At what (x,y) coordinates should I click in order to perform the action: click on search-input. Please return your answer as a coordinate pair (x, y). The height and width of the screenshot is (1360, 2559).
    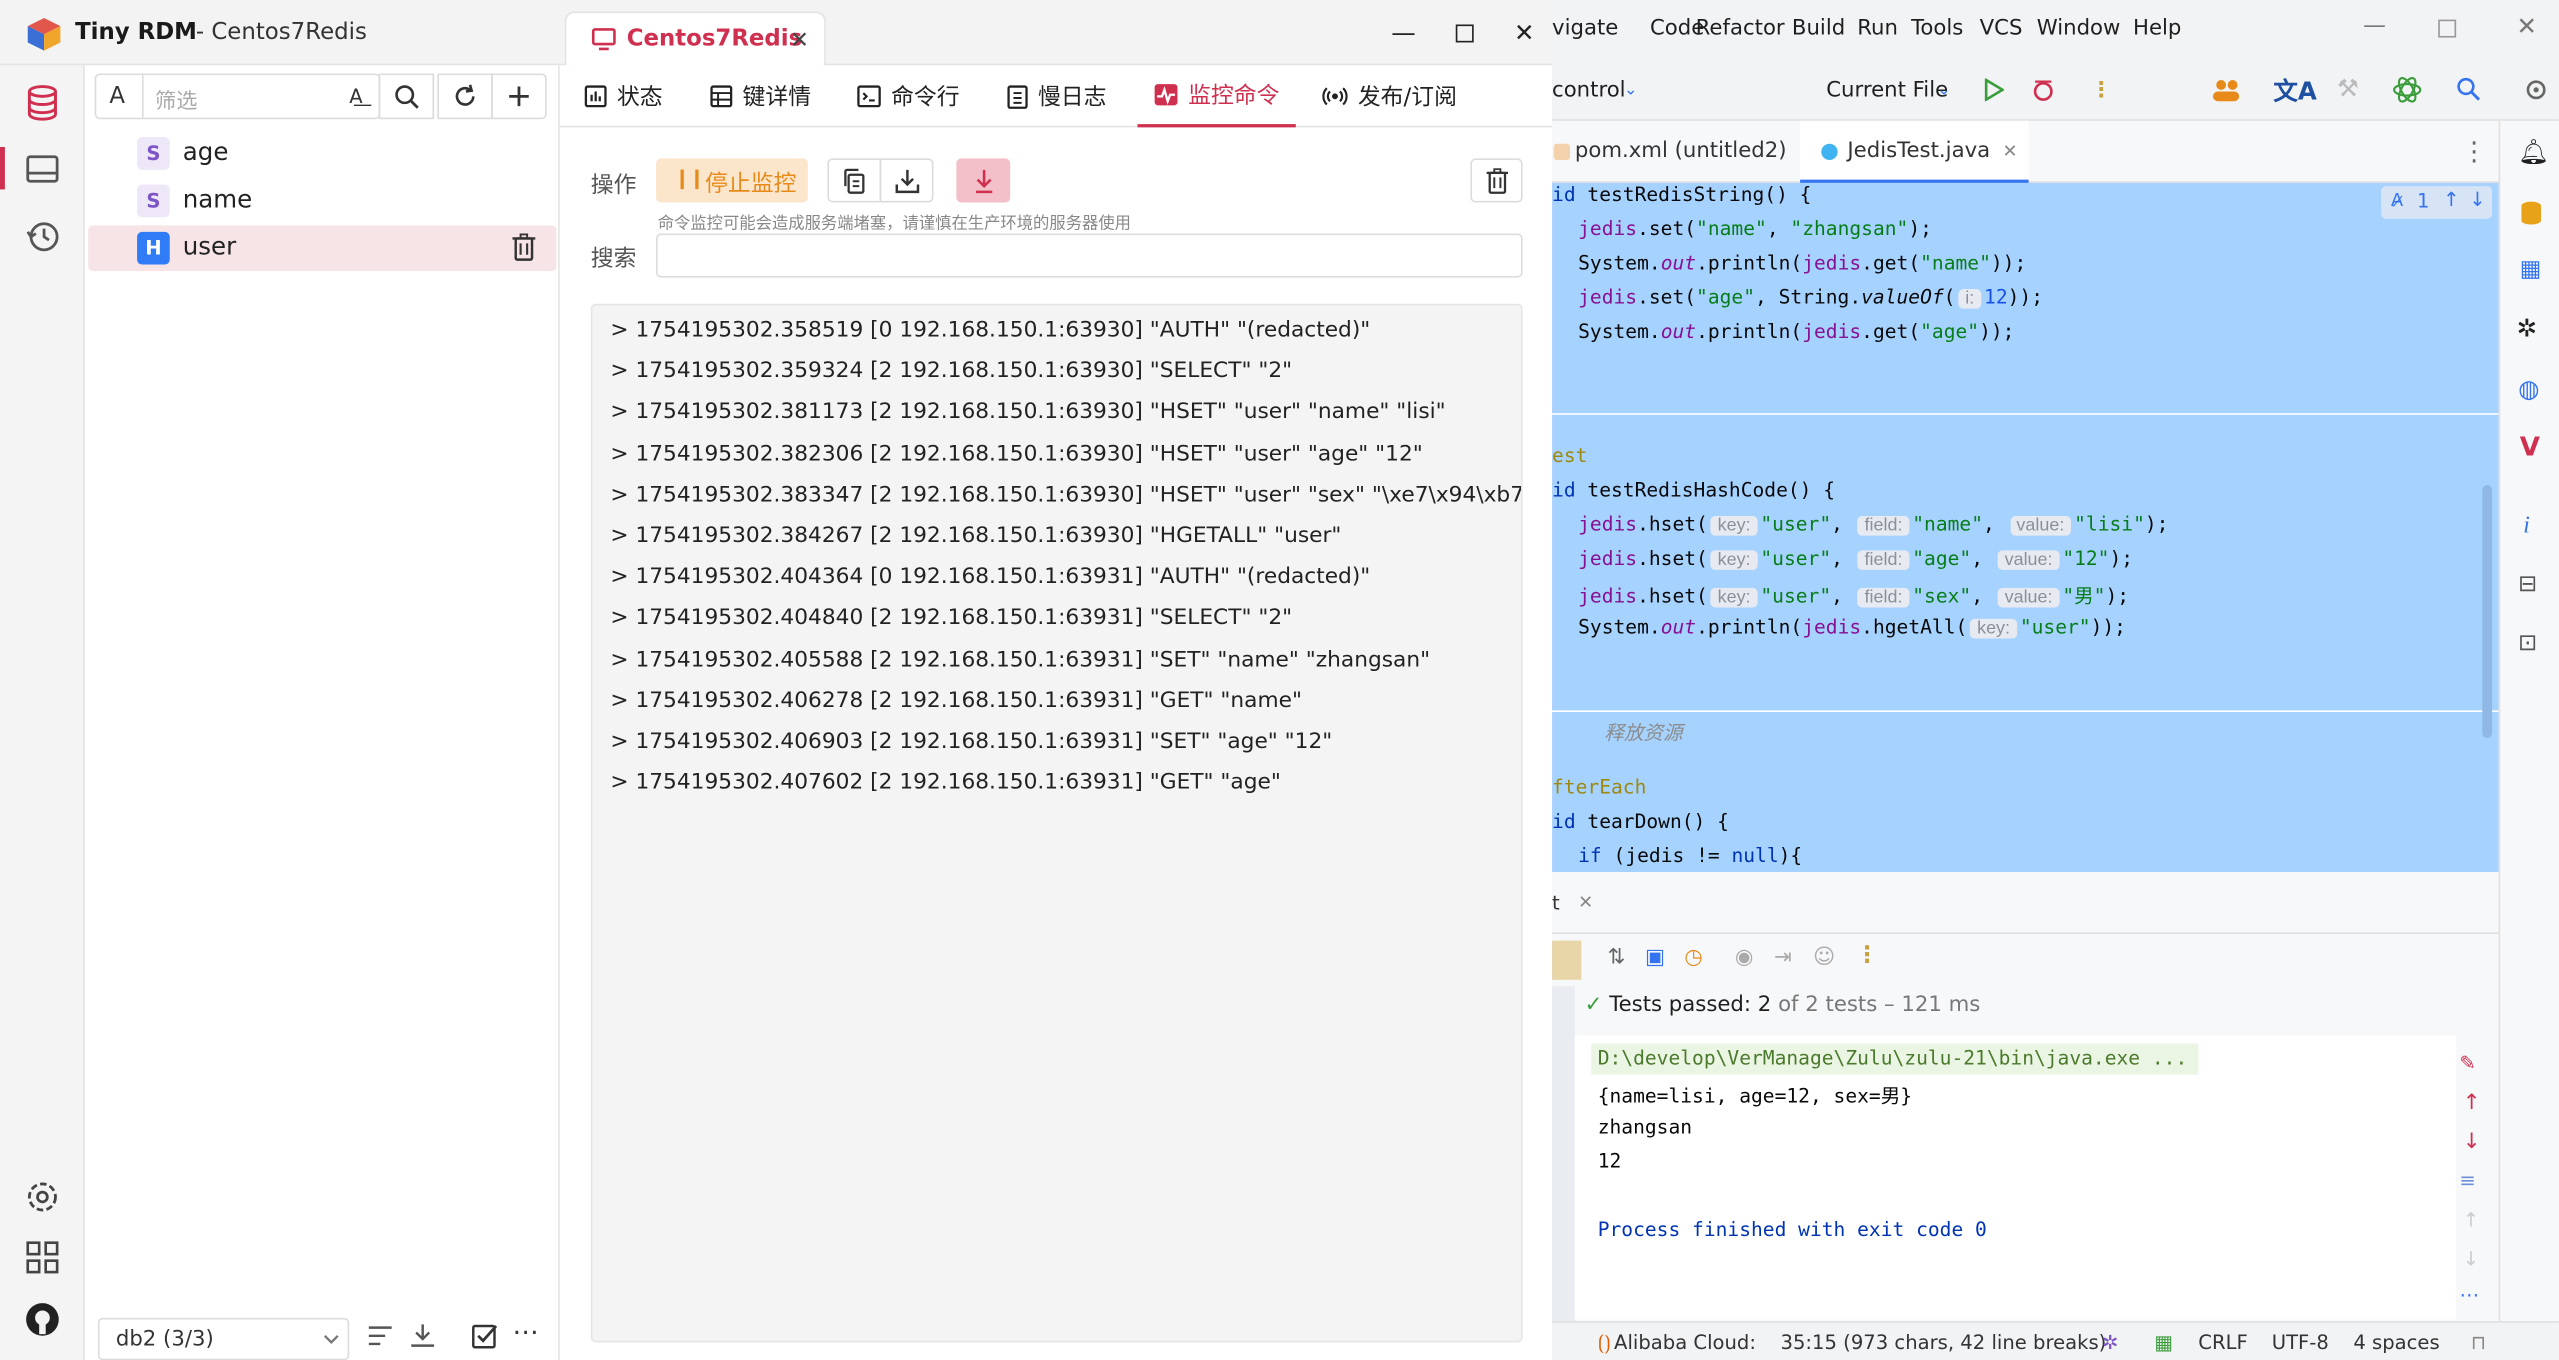
    Looking at the image, I should click on (1089, 255).